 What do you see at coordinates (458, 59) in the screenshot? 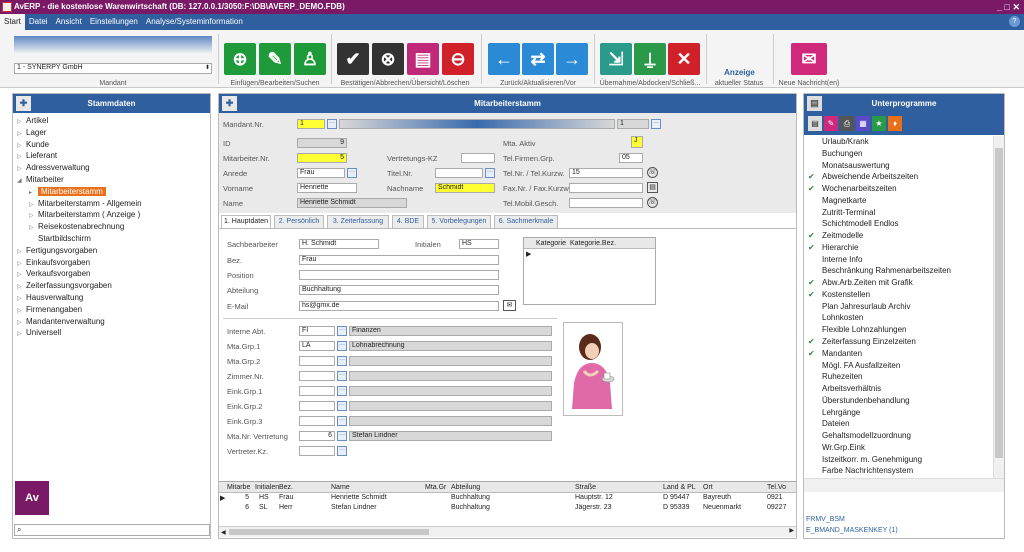
I see `delete-button: ⊖` at bounding box center [458, 59].